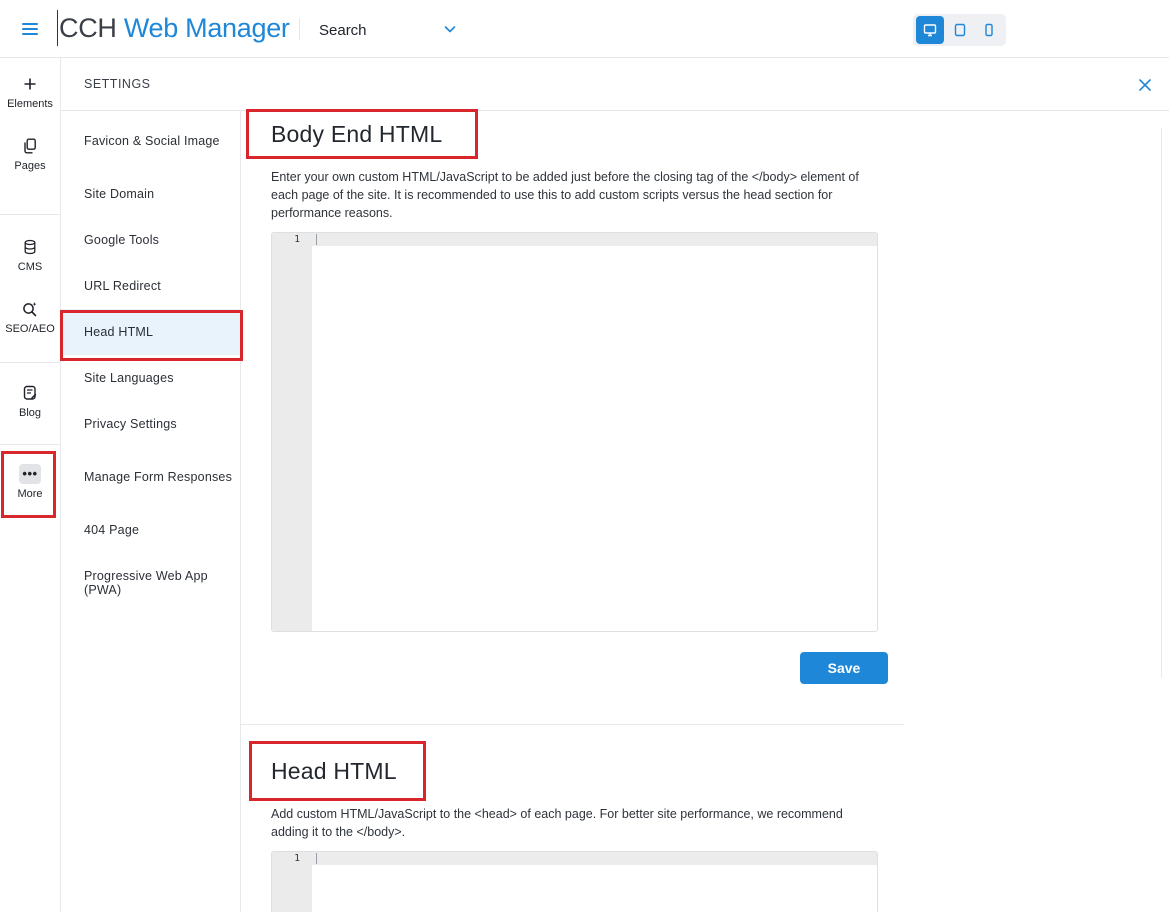 The height and width of the screenshot is (912, 1169). What do you see at coordinates (343, 30) in the screenshot?
I see `search-label: Search` at bounding box center [343, 30].